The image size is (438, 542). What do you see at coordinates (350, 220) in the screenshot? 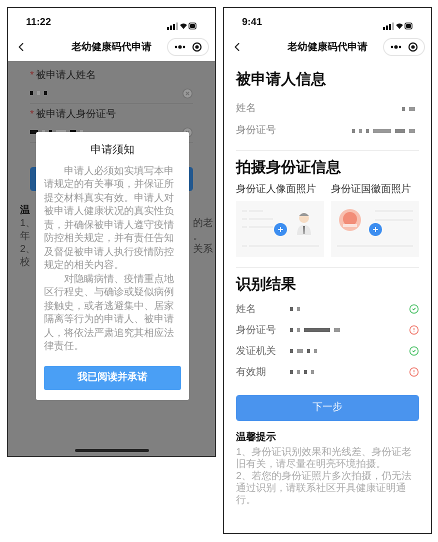
I see `emblem-drawing` at bounding box center [350, 220].